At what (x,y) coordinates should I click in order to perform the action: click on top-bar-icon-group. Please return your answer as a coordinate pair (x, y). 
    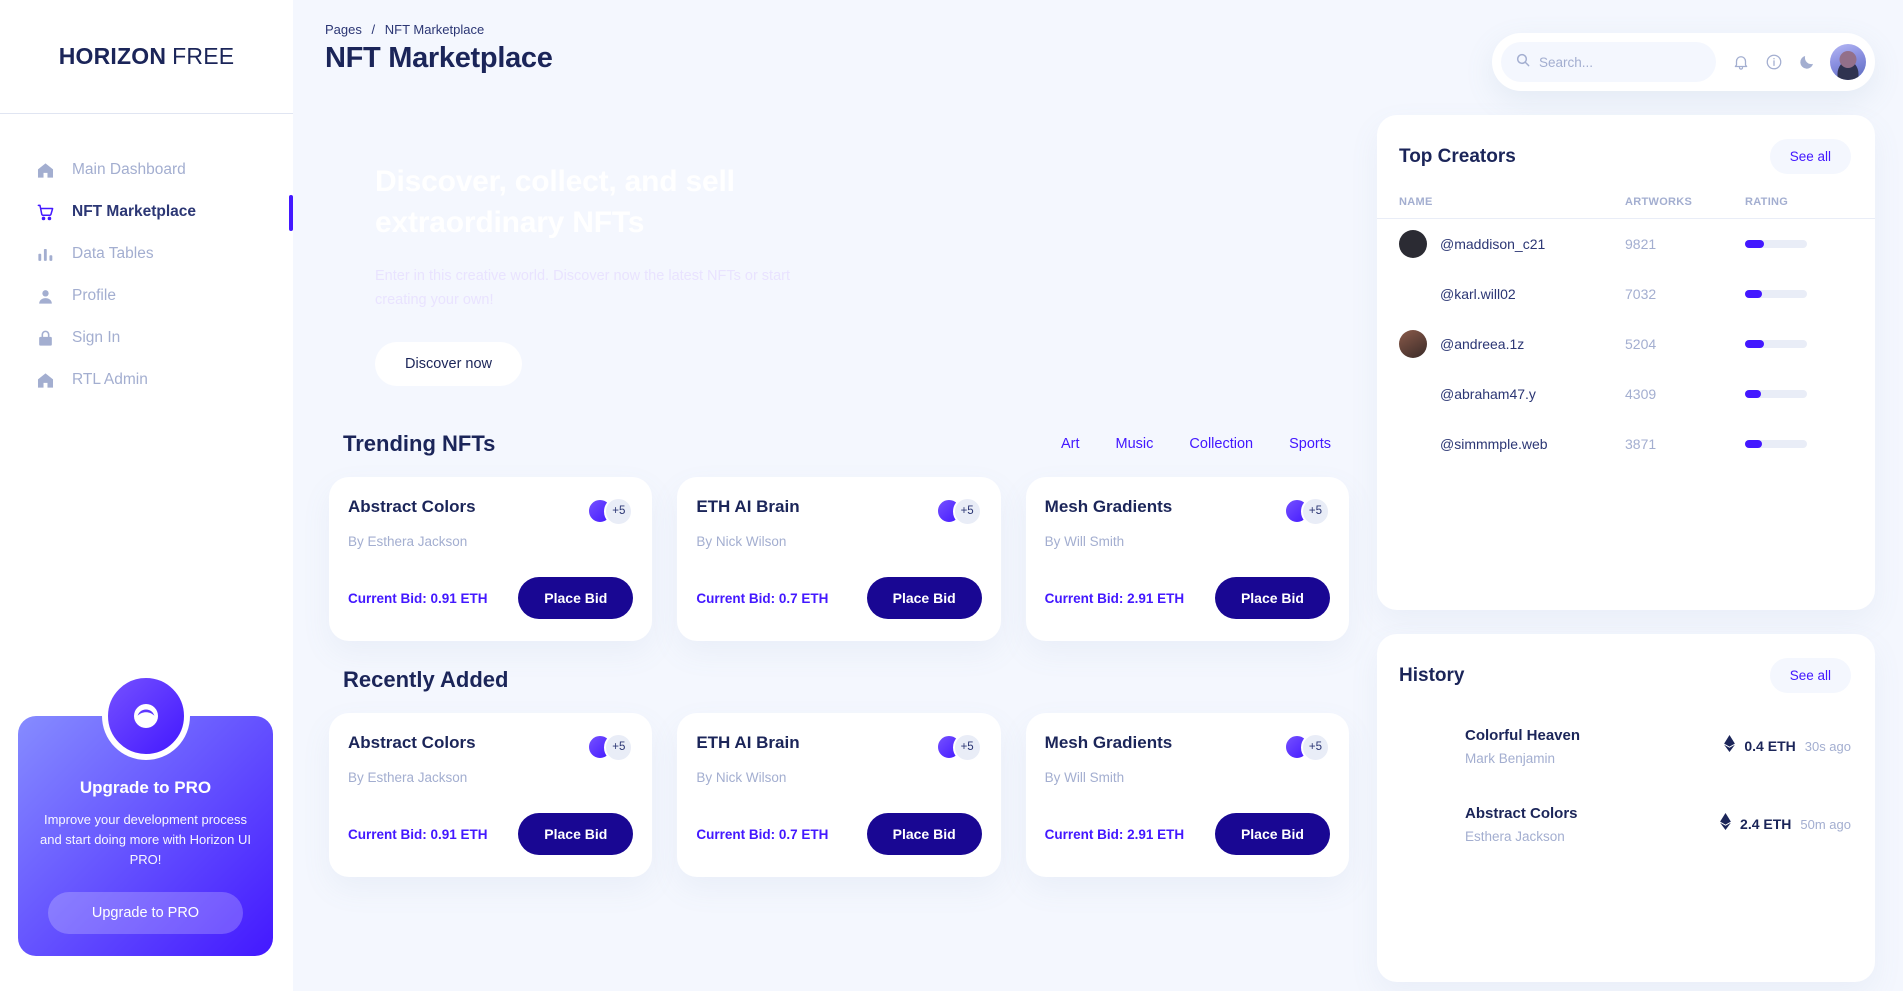
    Looking at the image, I should click on (1774, 62).